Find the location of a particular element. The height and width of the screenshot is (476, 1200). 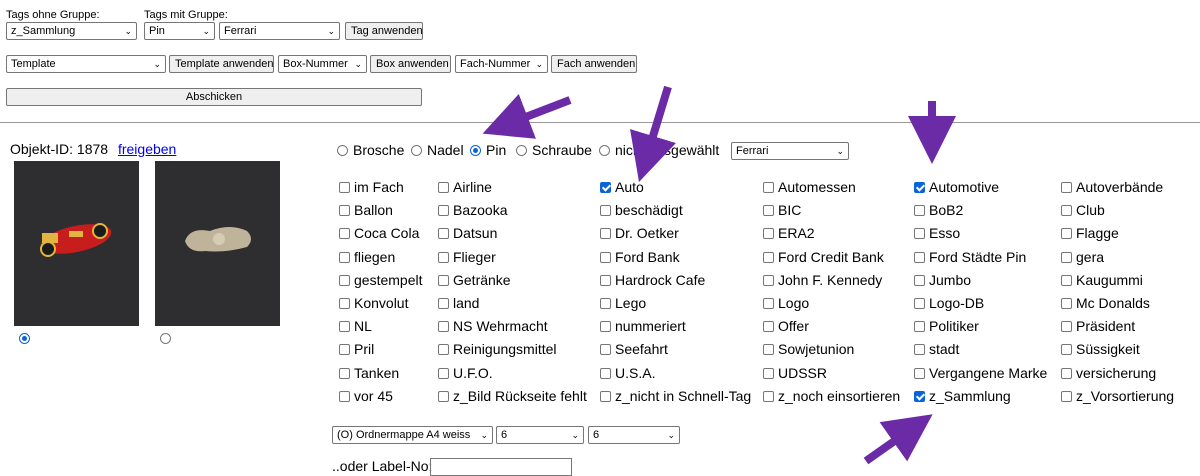

arrow-auto is located at coordinates (653, 133).